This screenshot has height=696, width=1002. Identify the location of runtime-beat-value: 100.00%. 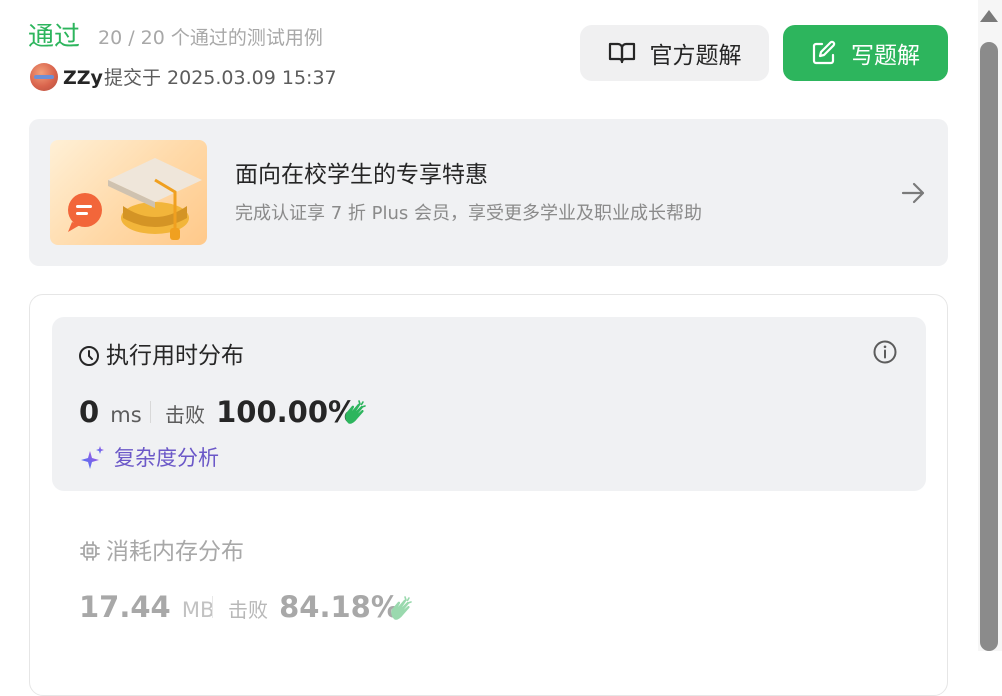
(287, 412).